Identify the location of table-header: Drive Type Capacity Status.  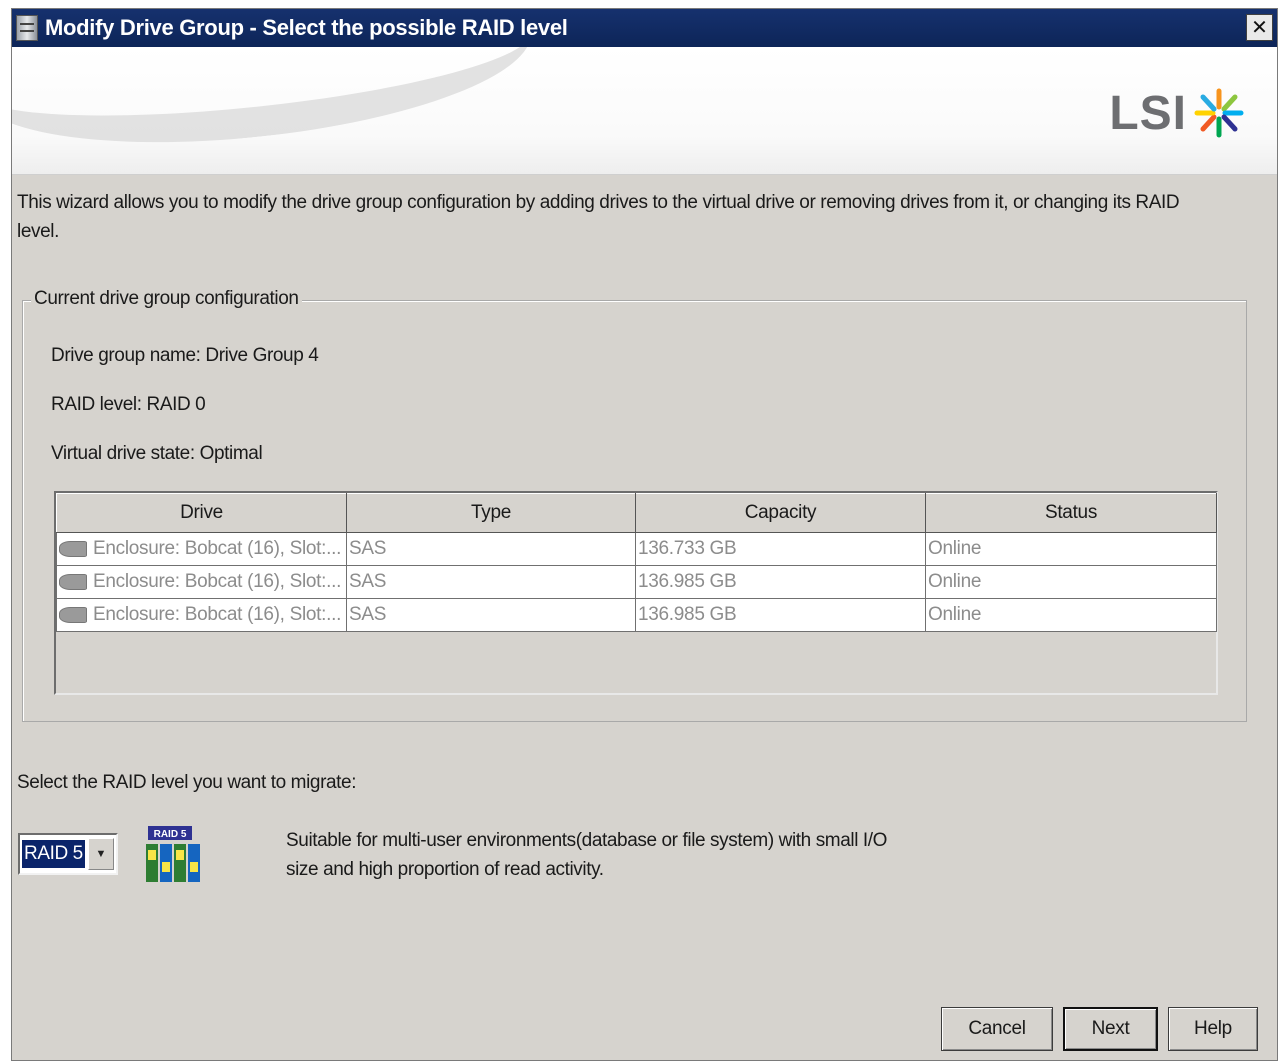
(636, 513).